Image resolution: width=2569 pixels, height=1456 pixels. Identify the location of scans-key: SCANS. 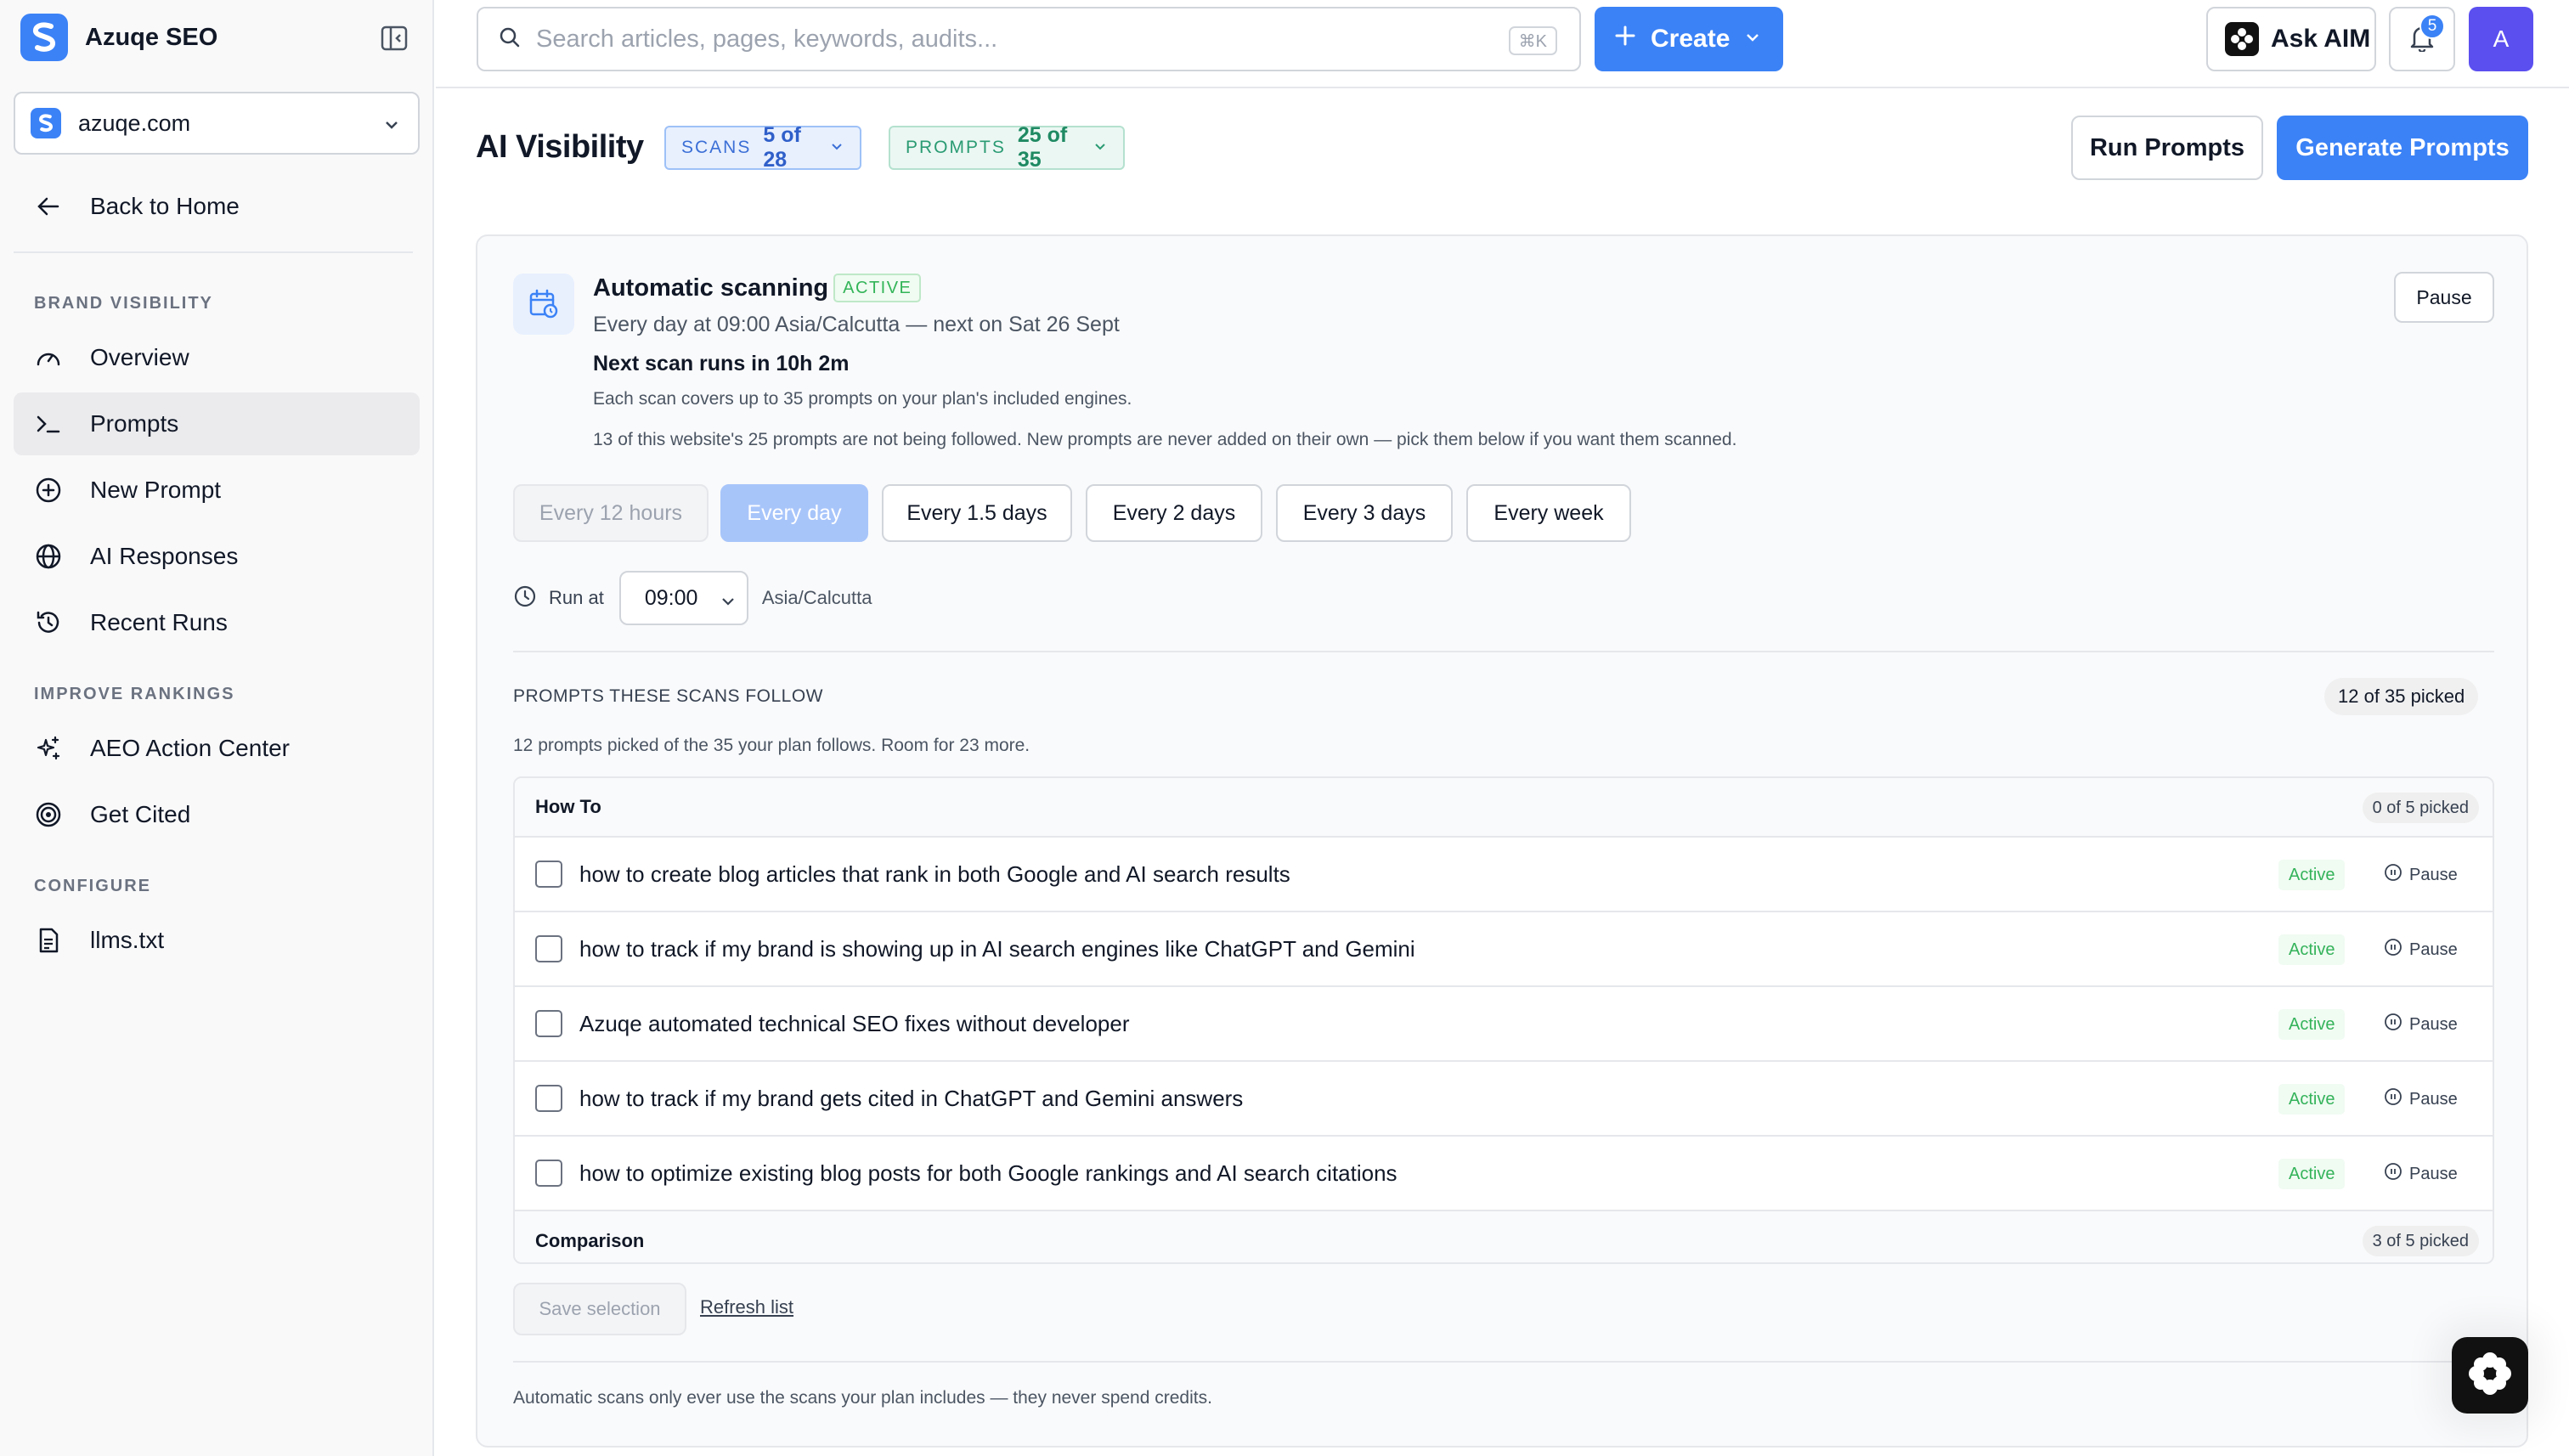
(716, 147).